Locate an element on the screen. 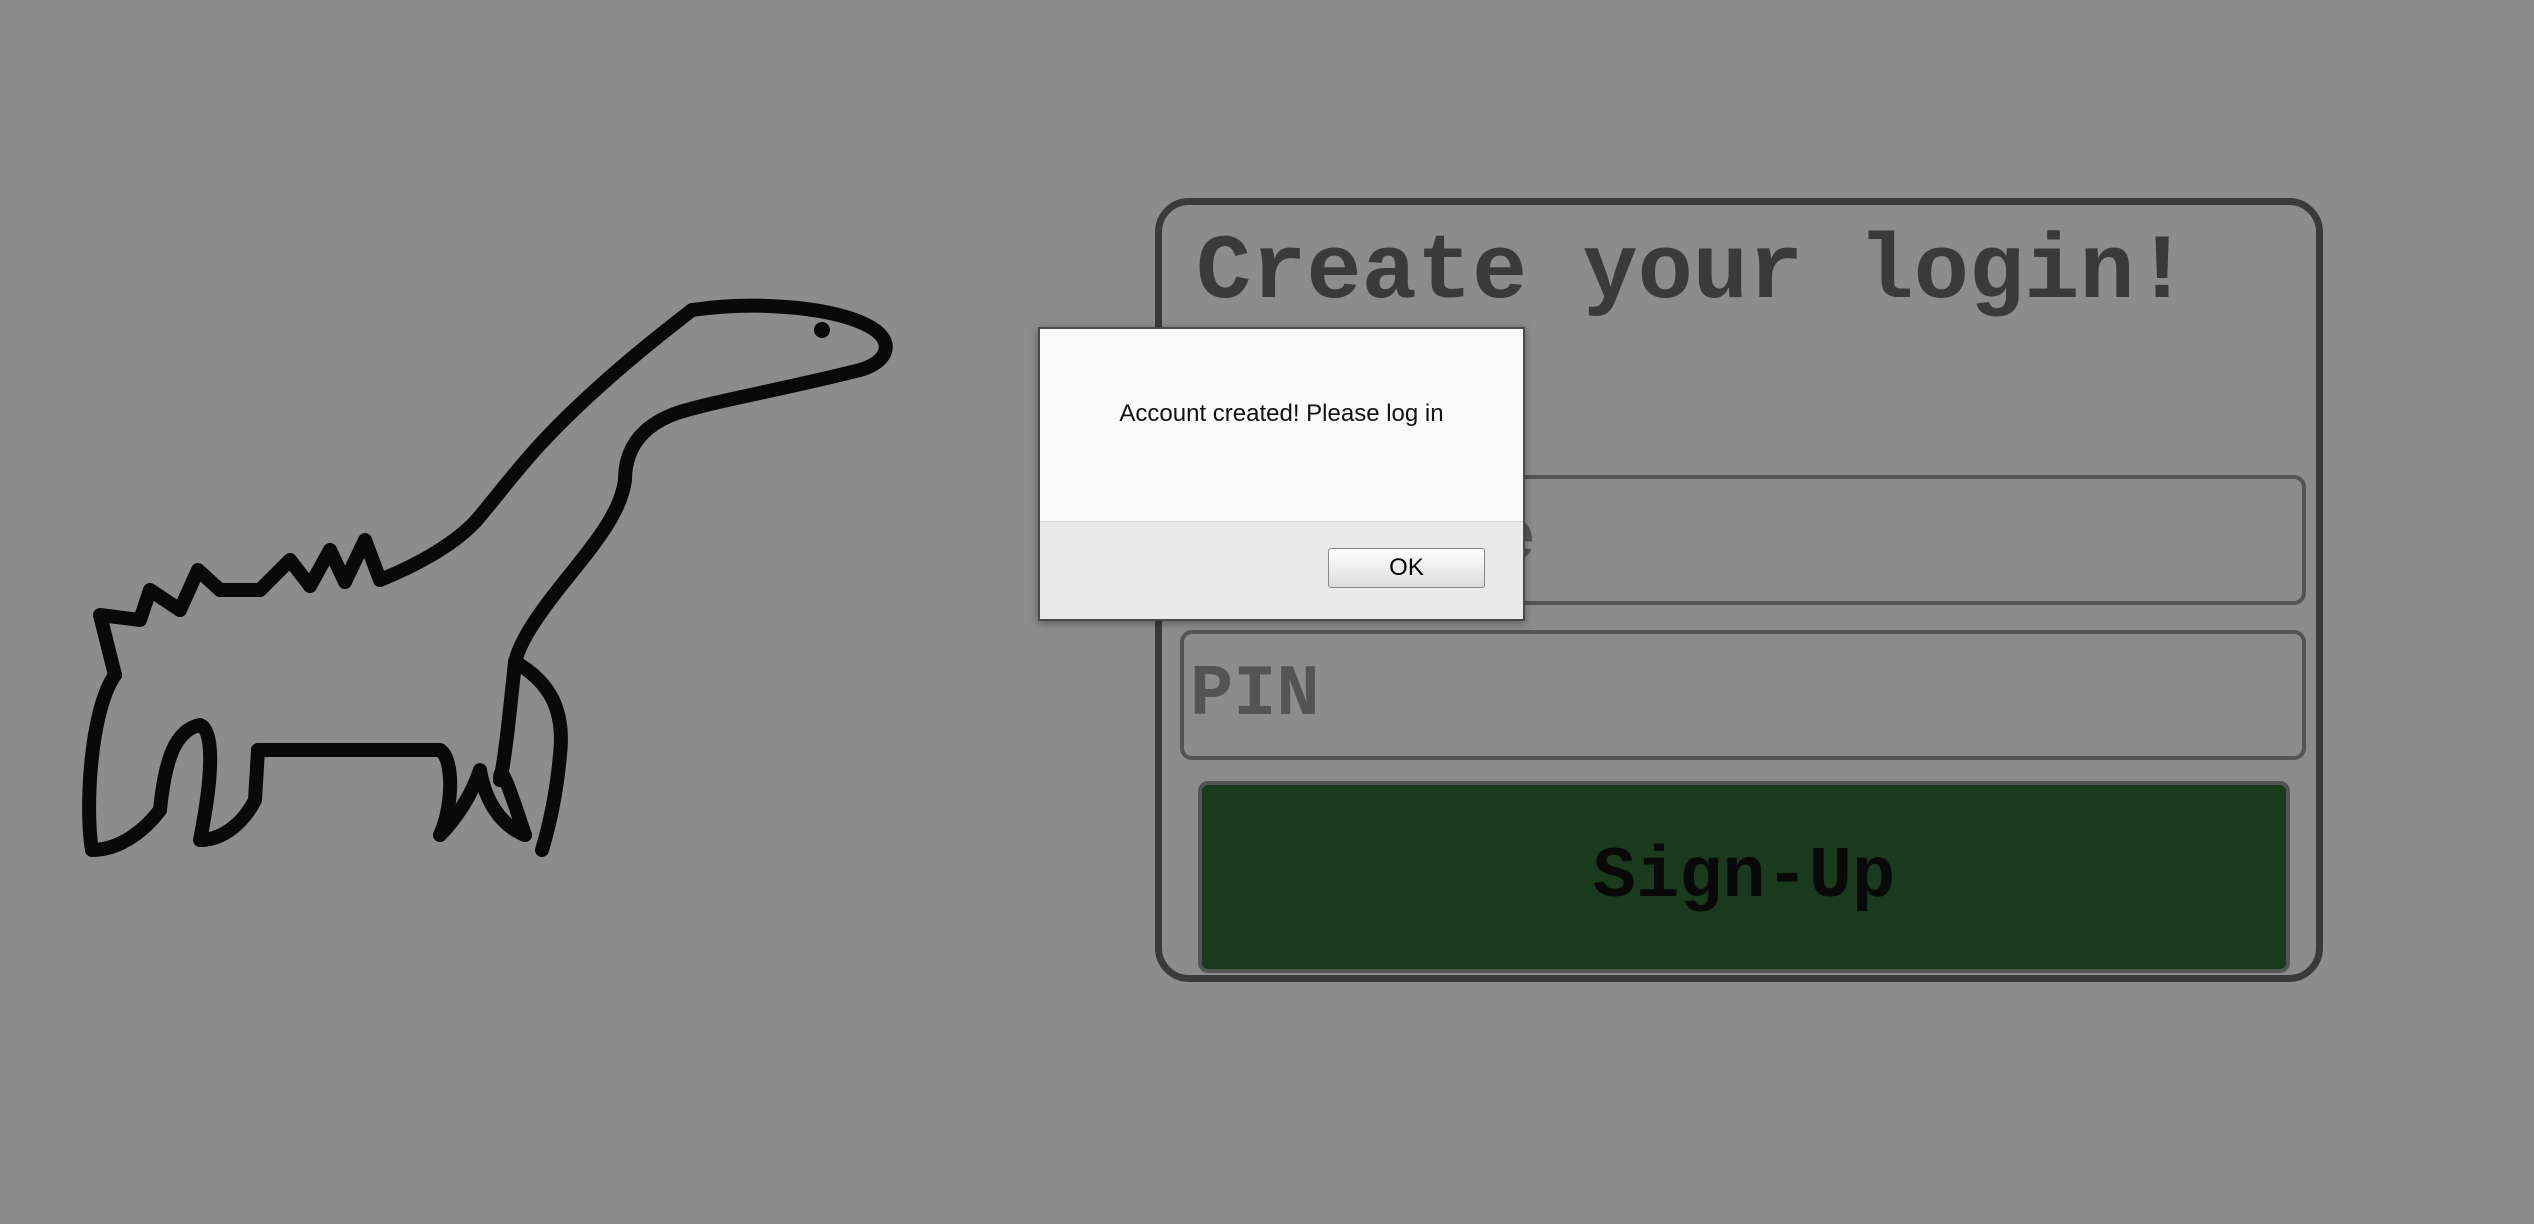 Image resolution: width=2534 pixels, height=1224 pixels. alert-dialog-body: Account created! Please log in is located at coordinates (1281, 426).